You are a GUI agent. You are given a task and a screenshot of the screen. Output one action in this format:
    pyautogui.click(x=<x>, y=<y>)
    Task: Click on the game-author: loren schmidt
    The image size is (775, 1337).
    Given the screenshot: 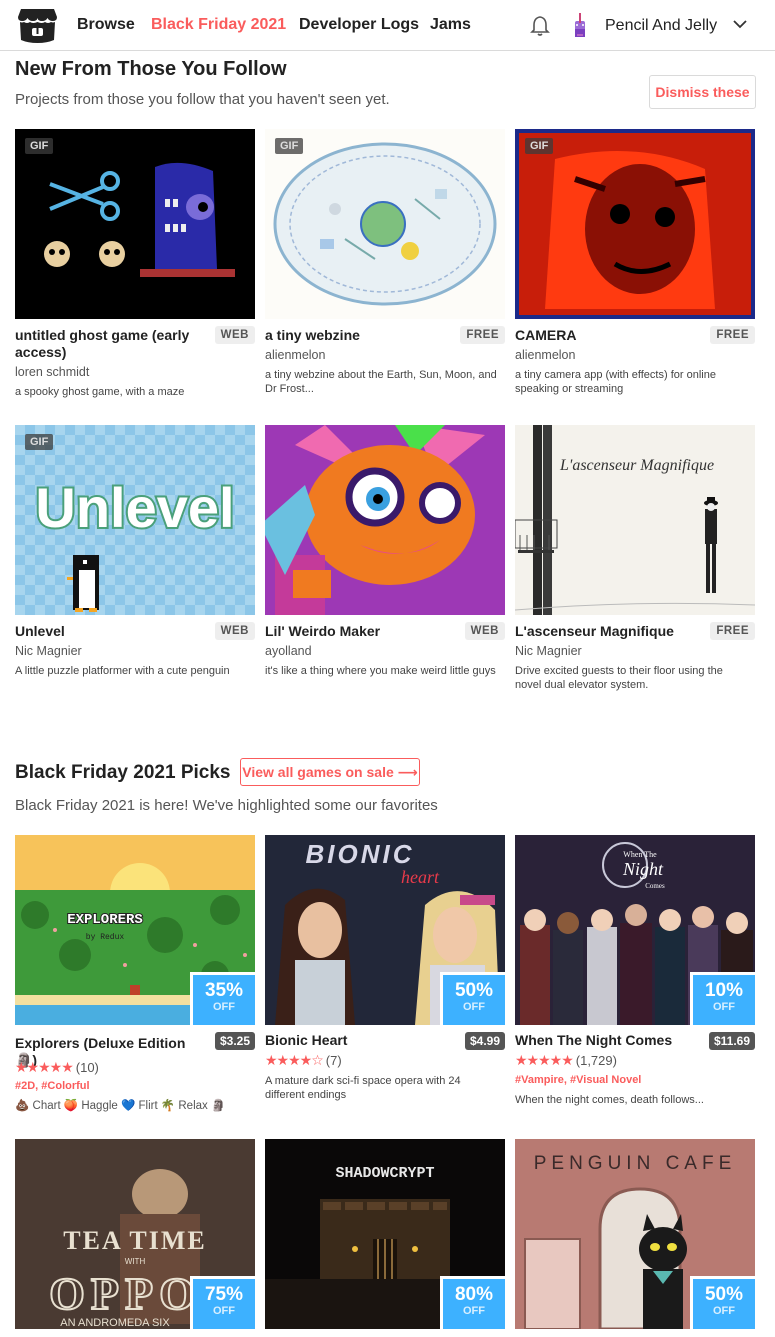 What is the action you would take?
    pyautogui.click(x=52, y=372)
    